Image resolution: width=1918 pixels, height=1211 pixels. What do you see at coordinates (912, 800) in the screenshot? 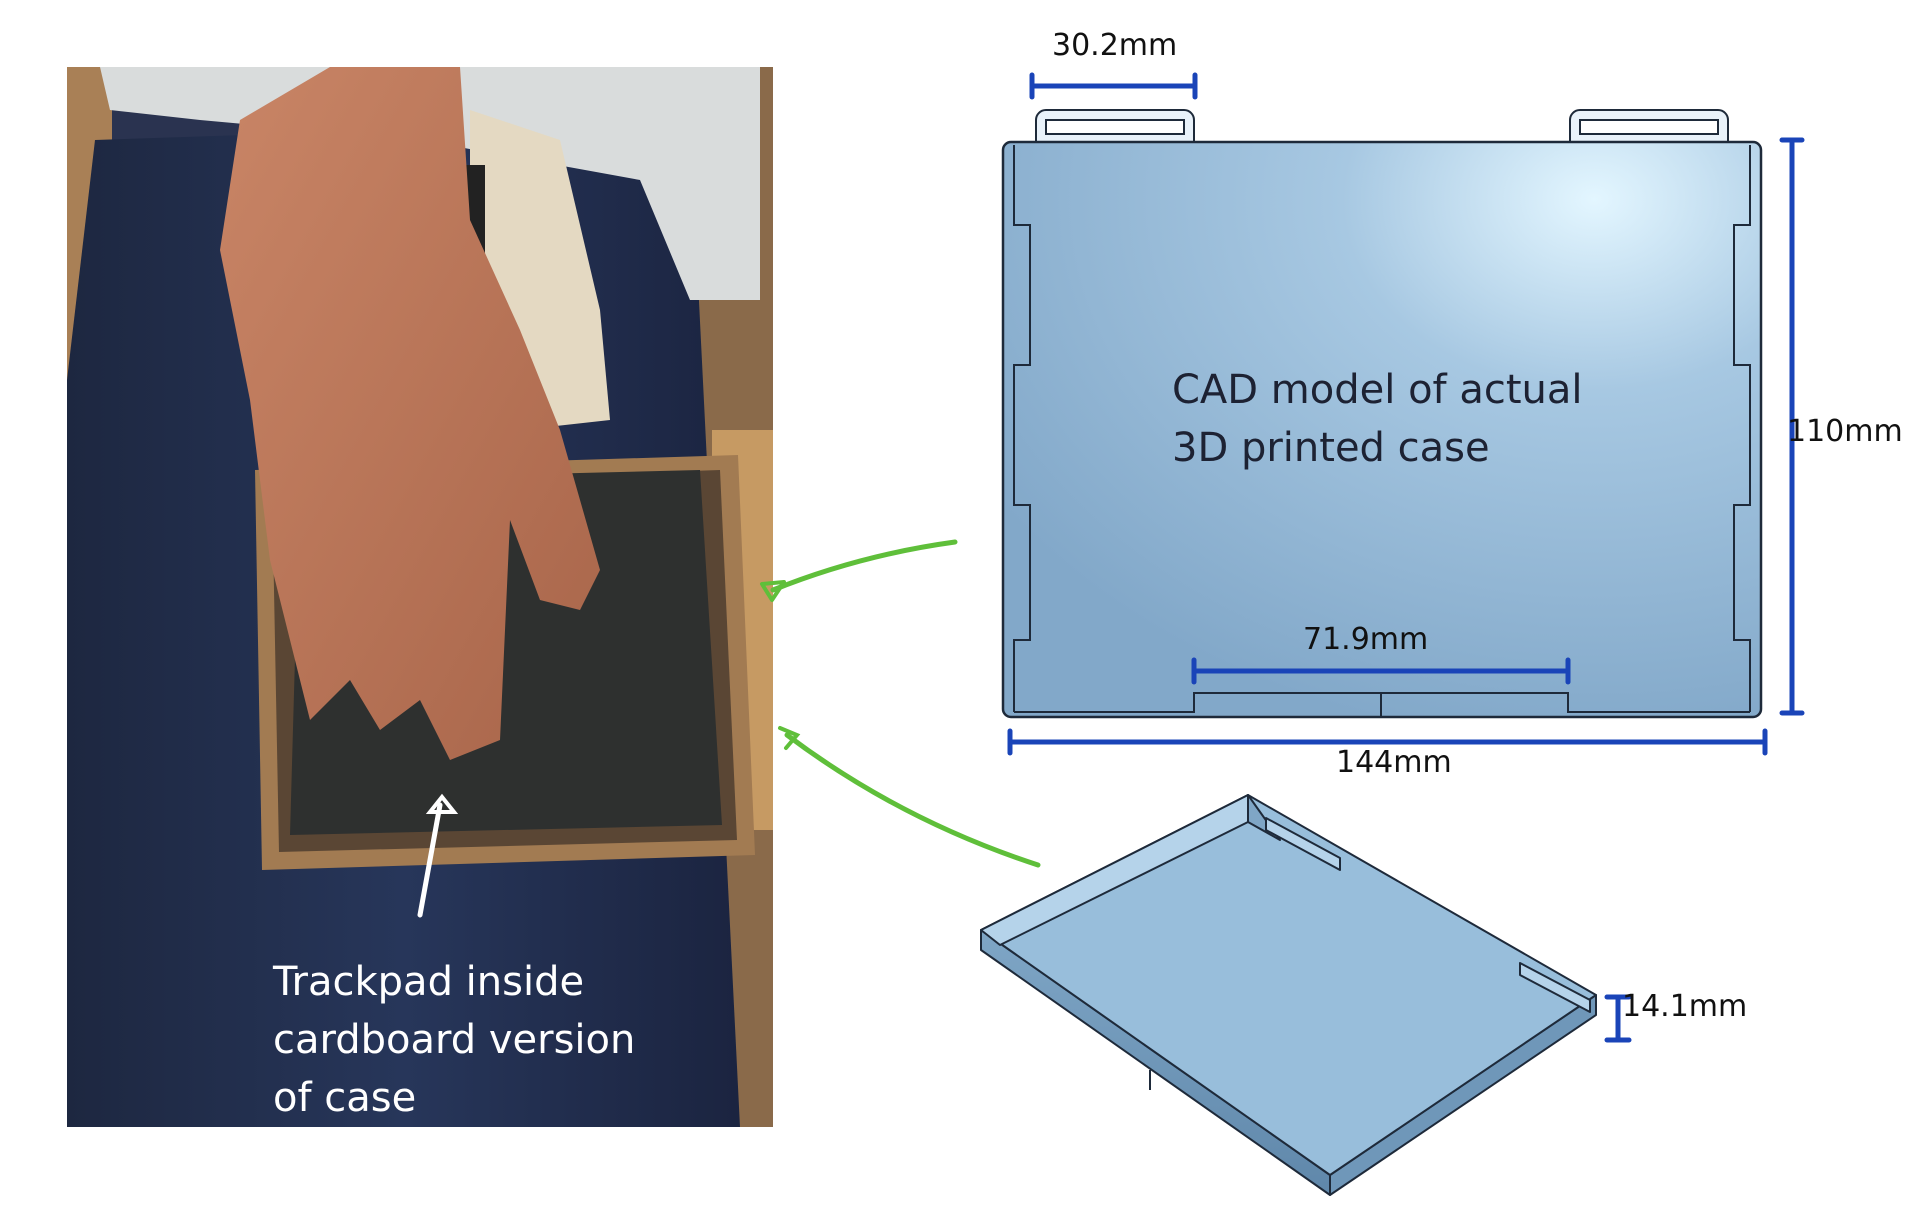
I see `green-arrow-bottom` at bounding box center [912, 800].